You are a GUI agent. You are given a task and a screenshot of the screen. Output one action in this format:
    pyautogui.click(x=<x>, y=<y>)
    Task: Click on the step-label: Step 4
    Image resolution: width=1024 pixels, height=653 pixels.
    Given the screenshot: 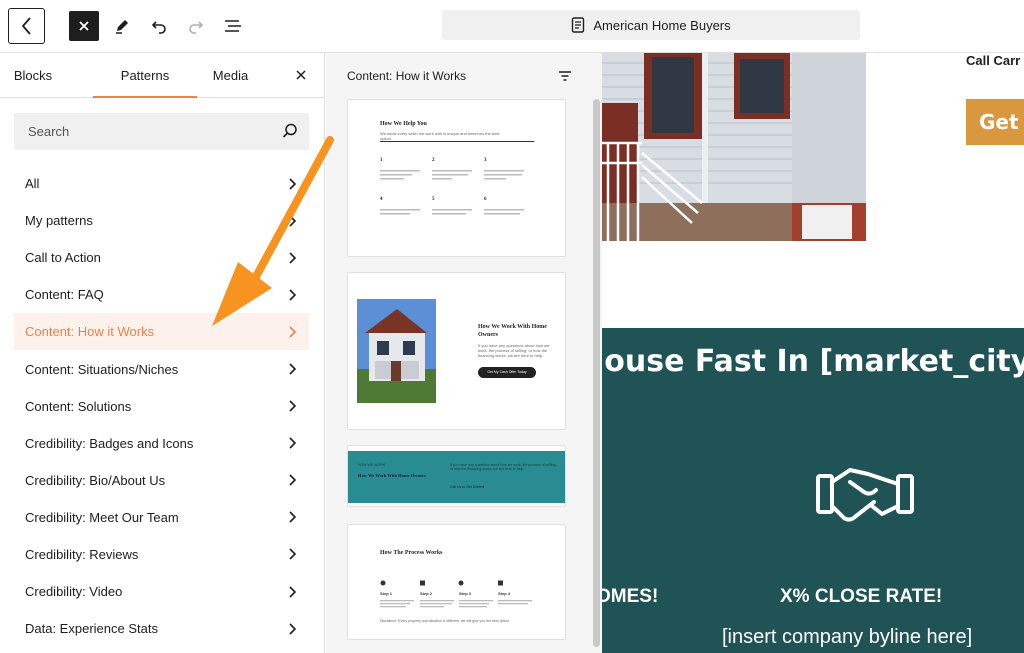 What is the action you would take?
    pyautogui.click(x=504, y=593)
    